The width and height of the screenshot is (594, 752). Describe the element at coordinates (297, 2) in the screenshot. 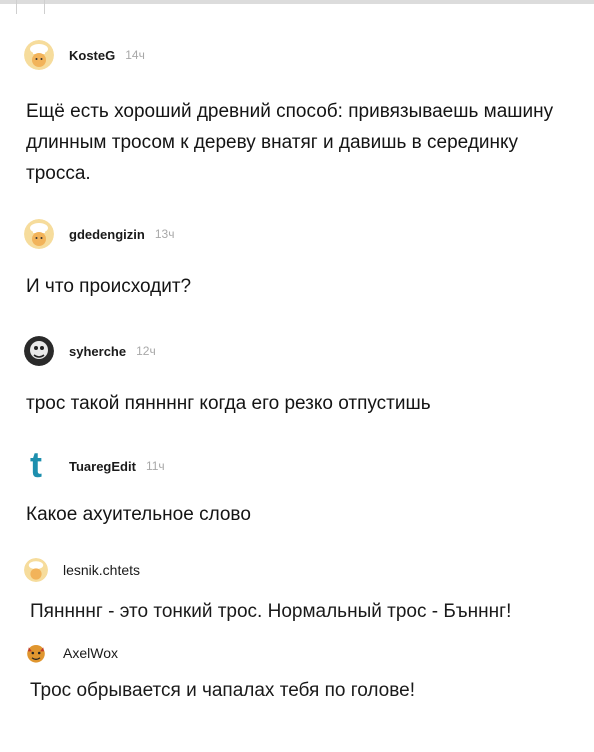

I see `top-divider` at that location.